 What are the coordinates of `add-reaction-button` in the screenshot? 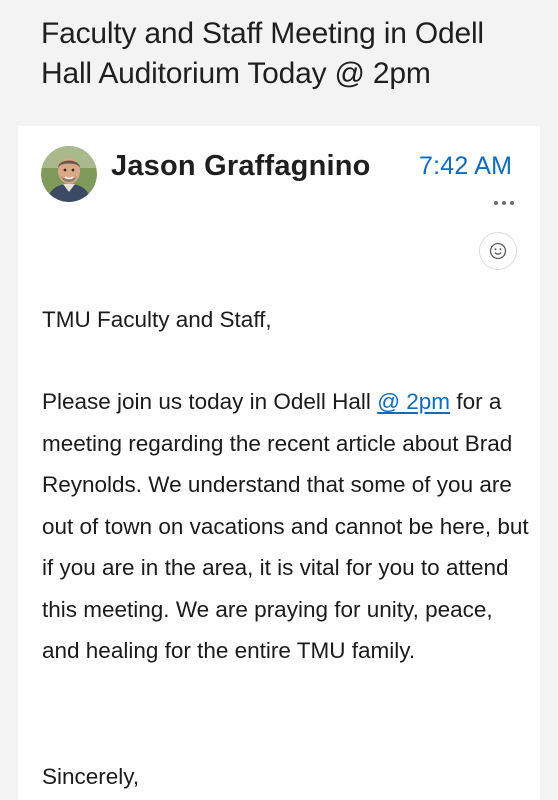 It's located at (498, 251).